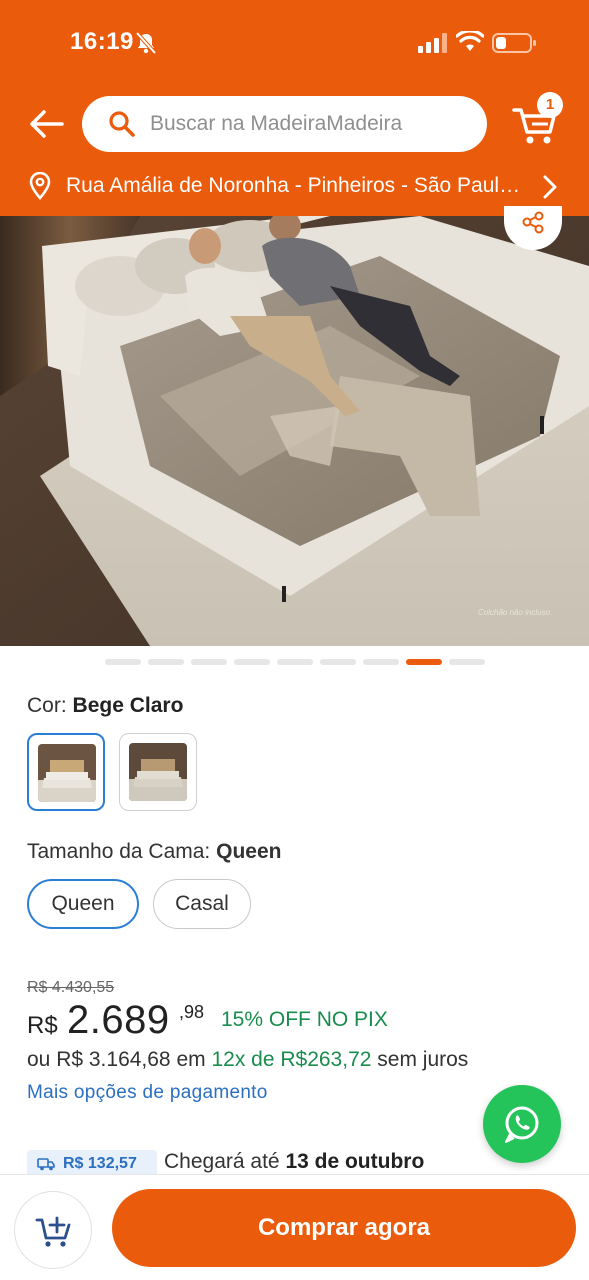  Describe the element at coordinates (515, 612) in the screenshot. I see `image-caption: Colchão não incluso.` at that location.